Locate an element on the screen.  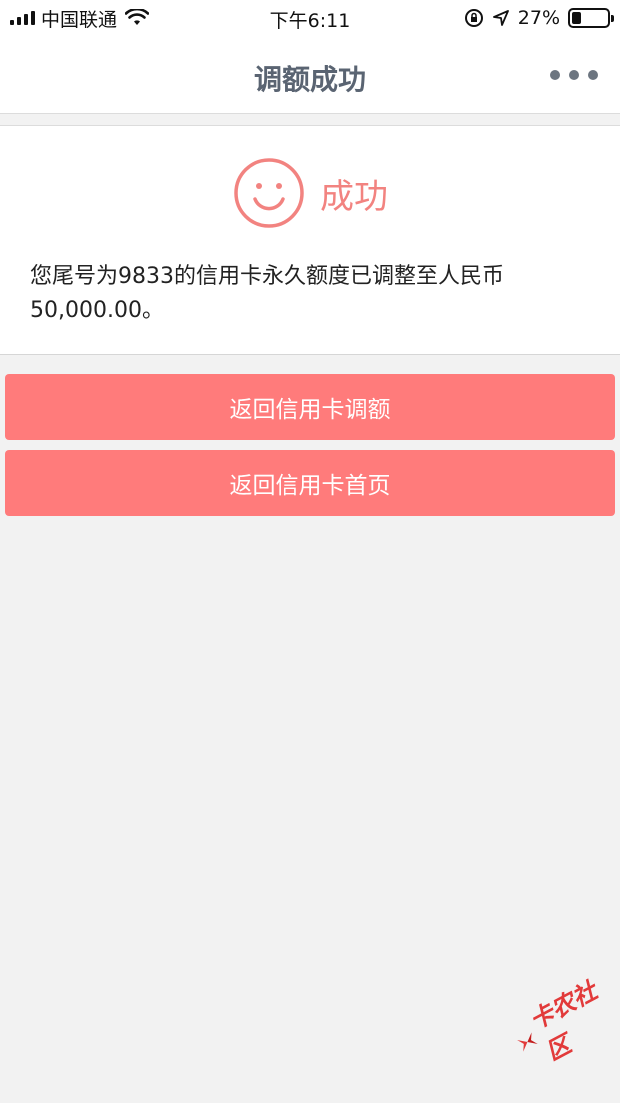
watermark: 卡农社区 is located at coordinates (561, 1023).